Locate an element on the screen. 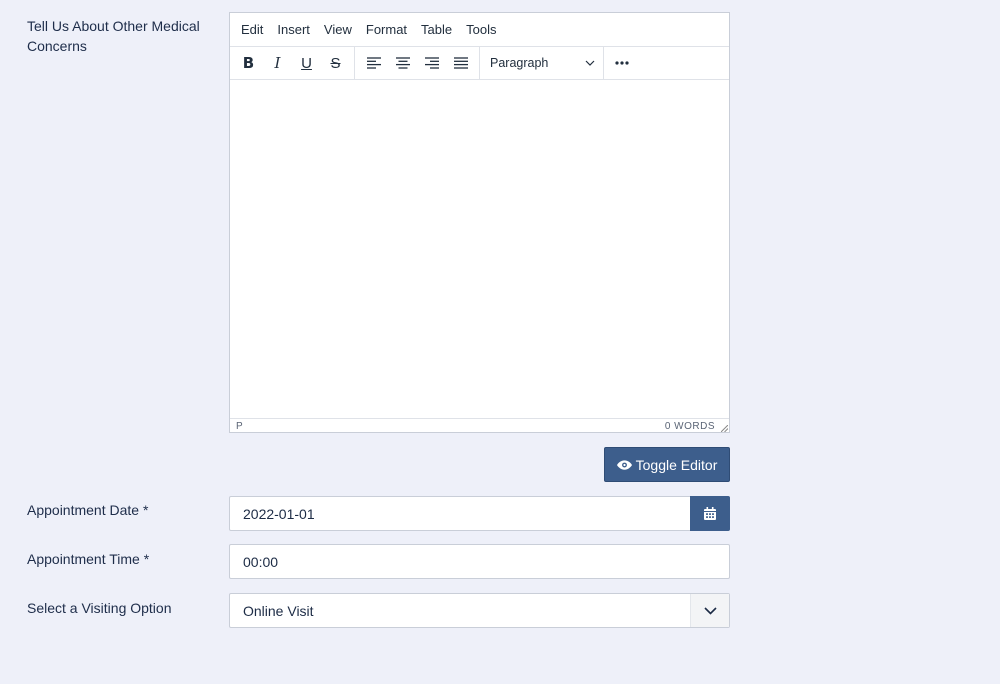 The width and height of the screenshot is (1000, 684). align-left-button is located at coordinates (373, 63).